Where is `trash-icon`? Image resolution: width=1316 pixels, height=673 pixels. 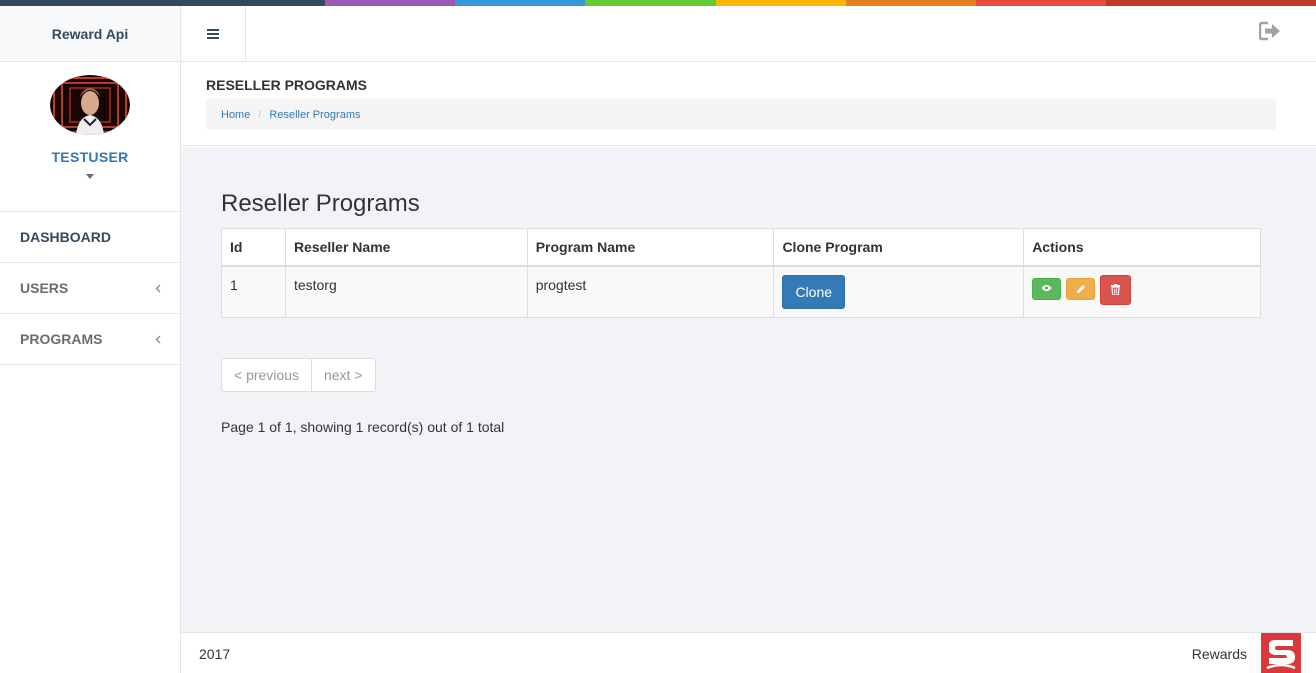 trash-icon is located at coordinates (1115, 289).